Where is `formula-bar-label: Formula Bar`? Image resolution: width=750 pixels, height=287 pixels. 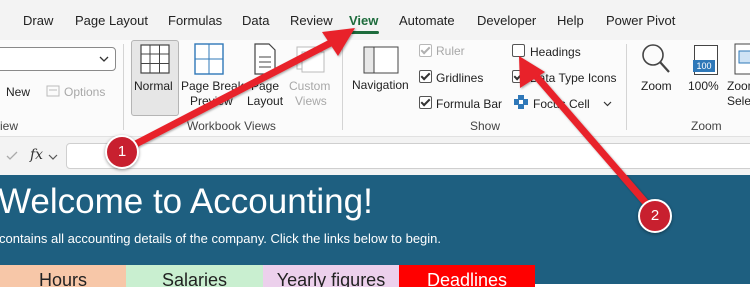
formula-bar-label: Formula Bar is located at coordinates (469, 104).